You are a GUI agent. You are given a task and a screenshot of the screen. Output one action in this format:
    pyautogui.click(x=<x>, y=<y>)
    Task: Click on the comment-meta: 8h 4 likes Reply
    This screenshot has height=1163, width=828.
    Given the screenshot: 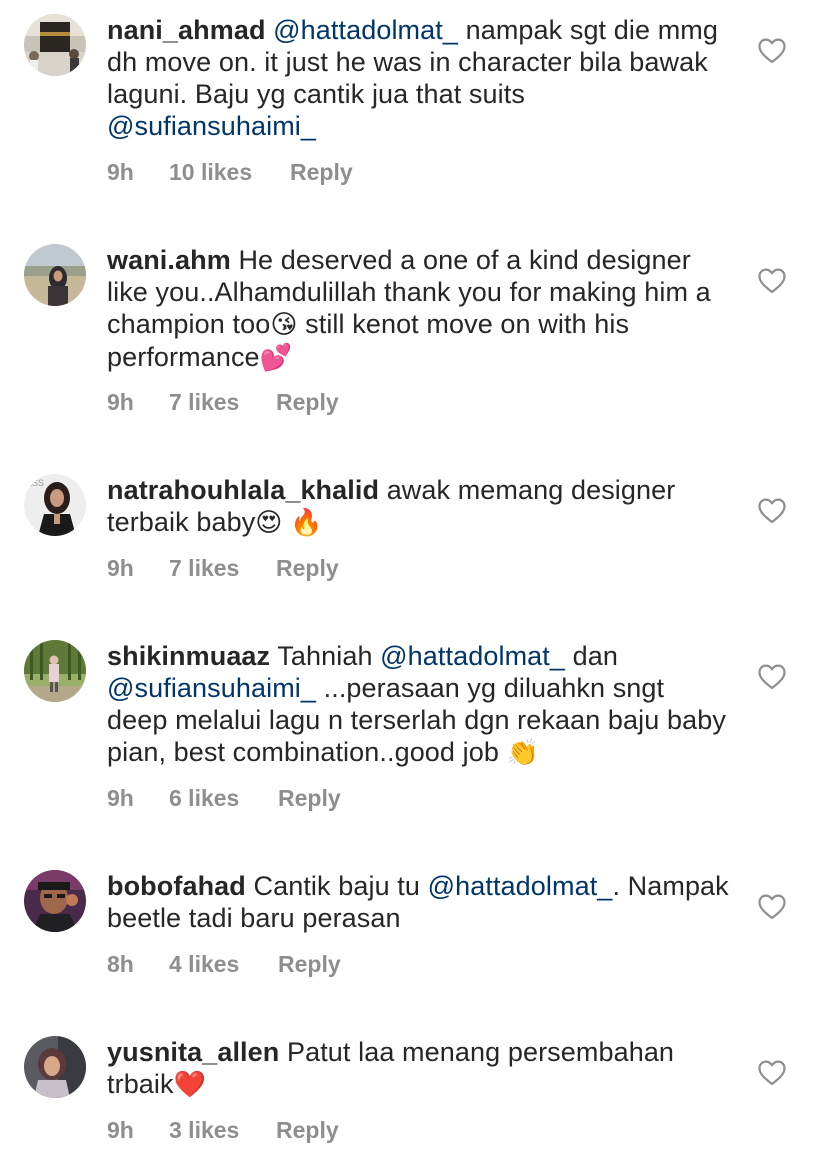 What is the action you would take?
    pyautogui.click(x=224, y=964)
    